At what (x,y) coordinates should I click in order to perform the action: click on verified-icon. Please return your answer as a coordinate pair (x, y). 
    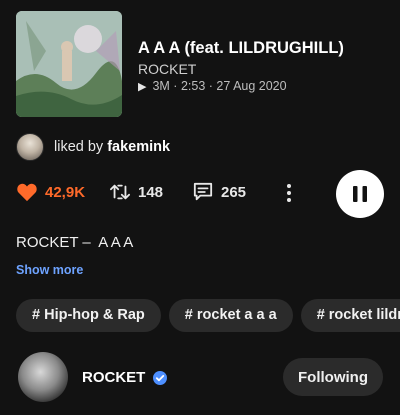
    Looking at the image, I should click on (160, 377).